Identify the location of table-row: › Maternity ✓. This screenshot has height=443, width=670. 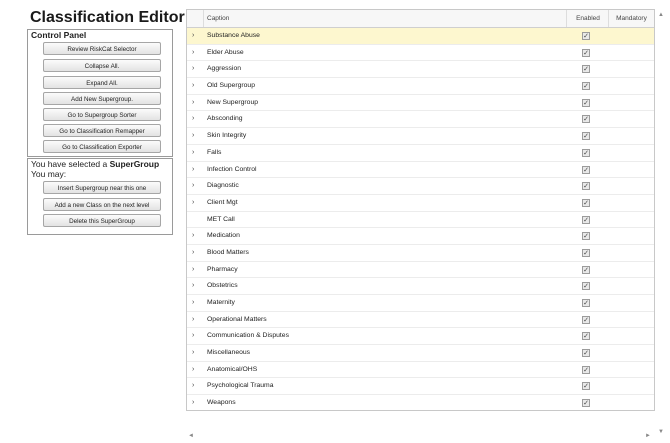
(420, 303).